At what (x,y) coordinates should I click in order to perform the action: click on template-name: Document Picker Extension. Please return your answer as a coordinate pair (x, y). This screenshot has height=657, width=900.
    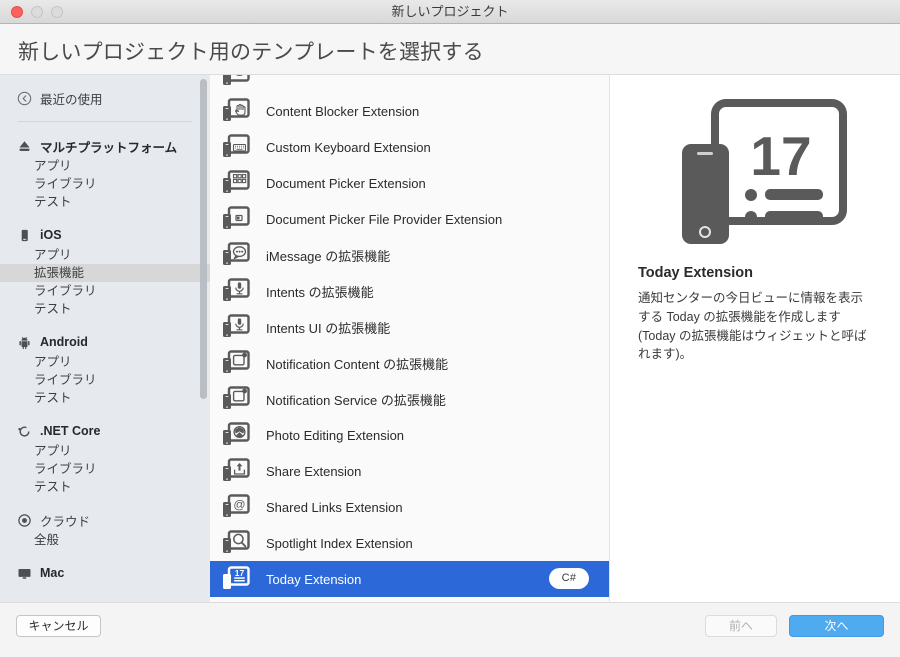
    Looking at the image, I should click on (346, 183).